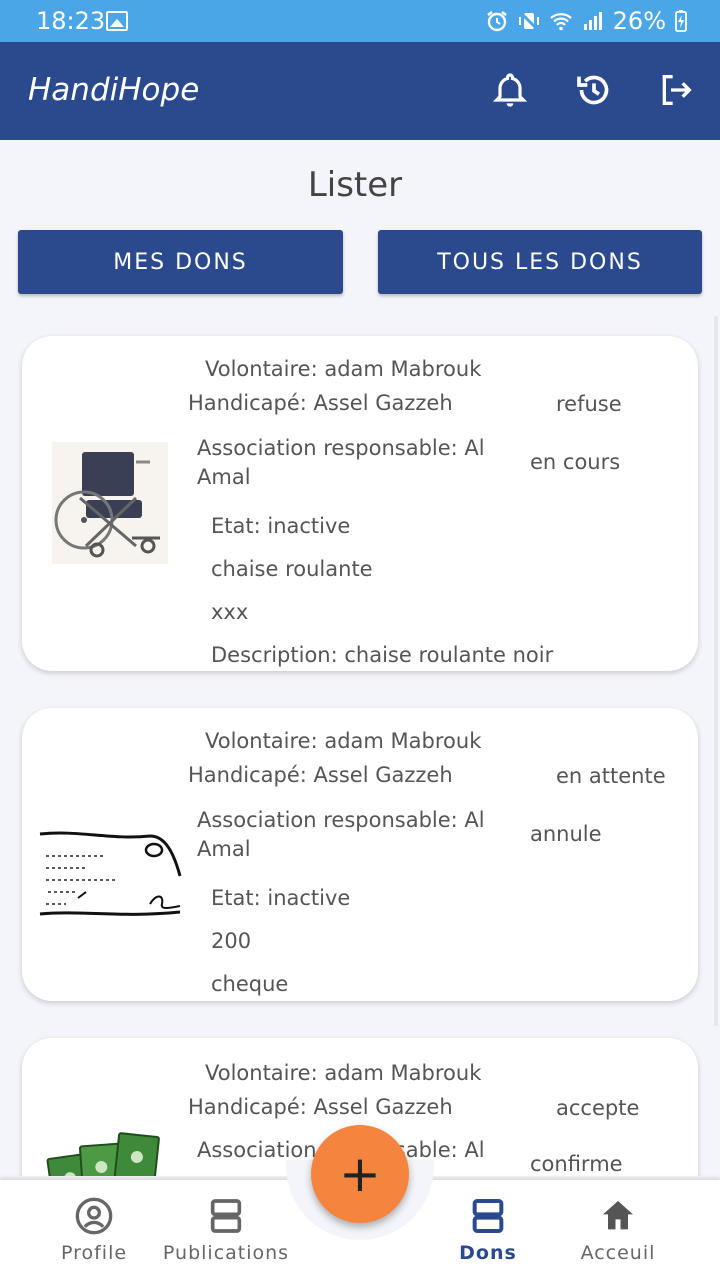 The height and width of the screenshot is (1280, 720). Describe the element at coordinates (94, 1216) in the screenshot. I see `account-circle-icon` at that location.